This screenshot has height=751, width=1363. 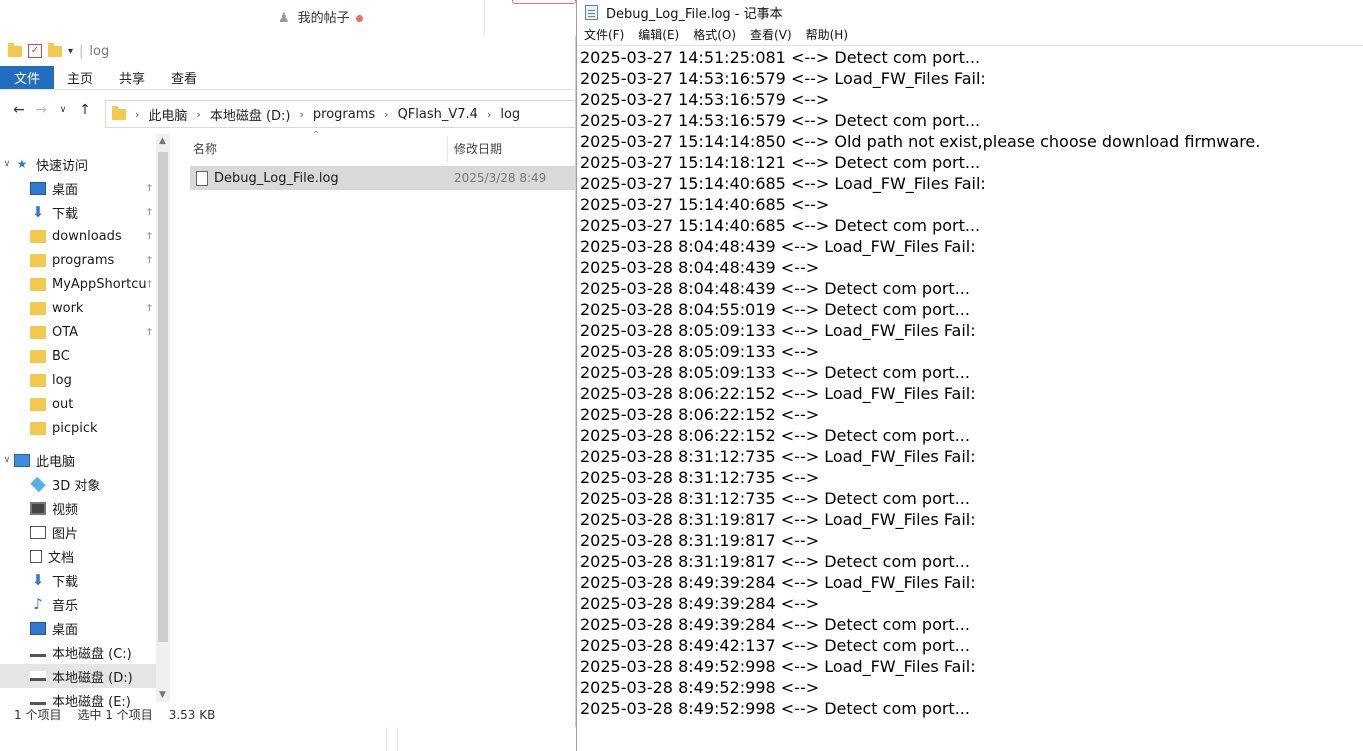 I want to click on up-arrow-icon: ↑, so click(x=85, y=110).